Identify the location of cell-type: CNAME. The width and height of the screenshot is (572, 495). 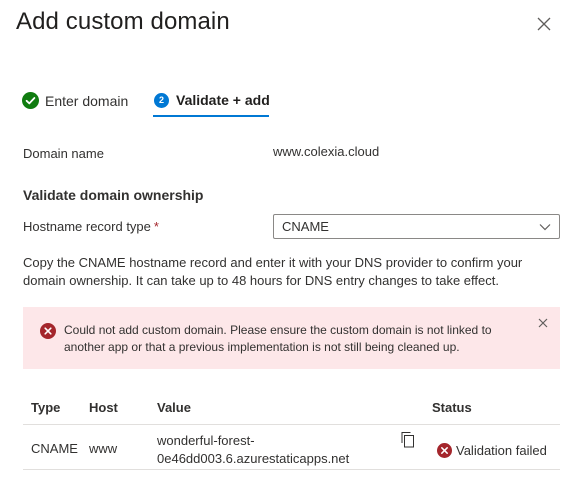
(54, 448).